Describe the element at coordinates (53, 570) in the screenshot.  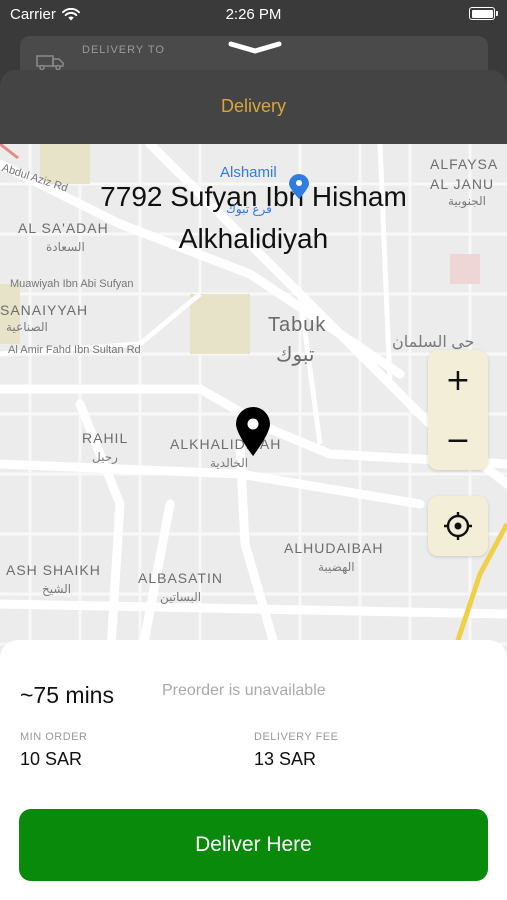
I see `map-label-ash-shaikh: ASH SHAIKH` at that location.